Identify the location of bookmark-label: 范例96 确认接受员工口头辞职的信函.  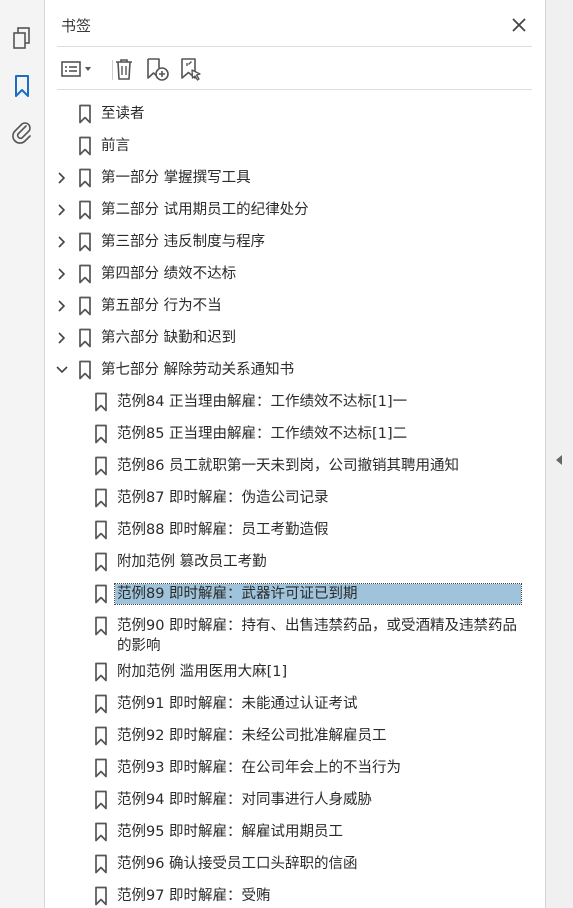
(237, 864).